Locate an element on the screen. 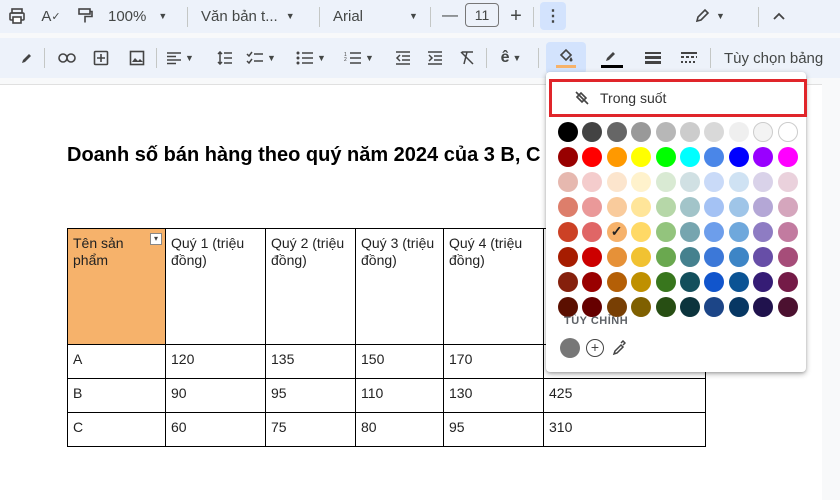  table-cell: 130 is located at coordinates (493, 395).